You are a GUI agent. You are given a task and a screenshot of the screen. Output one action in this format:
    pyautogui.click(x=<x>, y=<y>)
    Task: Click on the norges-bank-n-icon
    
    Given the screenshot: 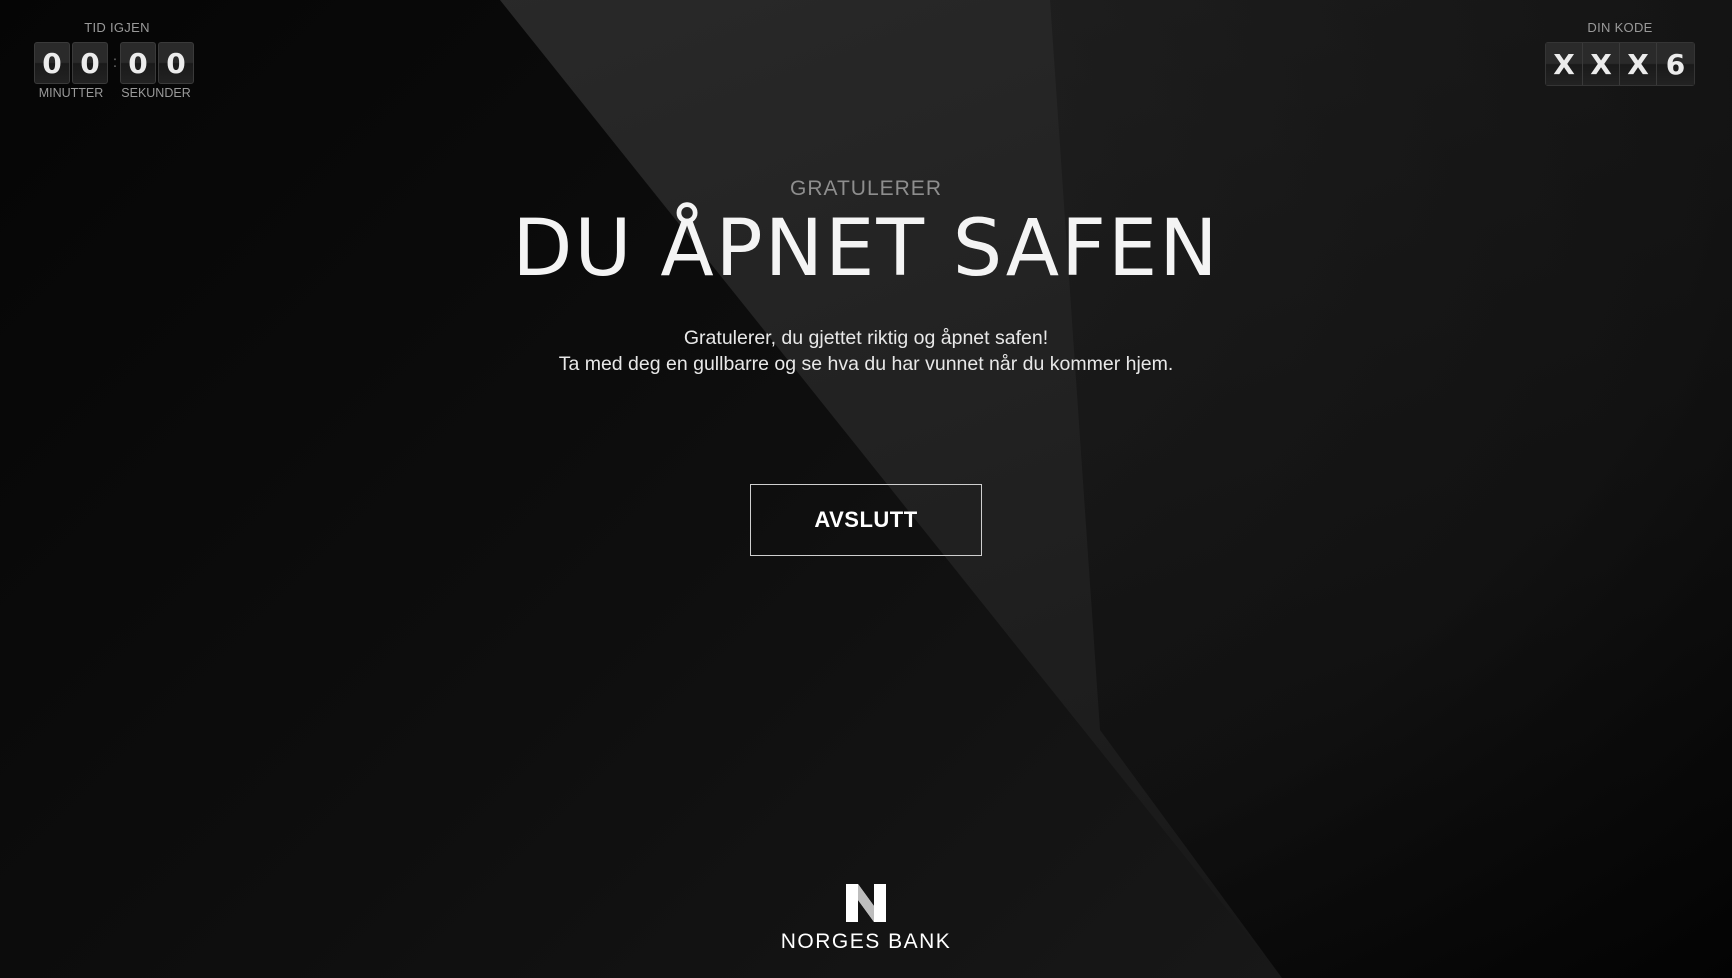 What is the action you would take?
    pyautogui.click(x=866, y=903)
    